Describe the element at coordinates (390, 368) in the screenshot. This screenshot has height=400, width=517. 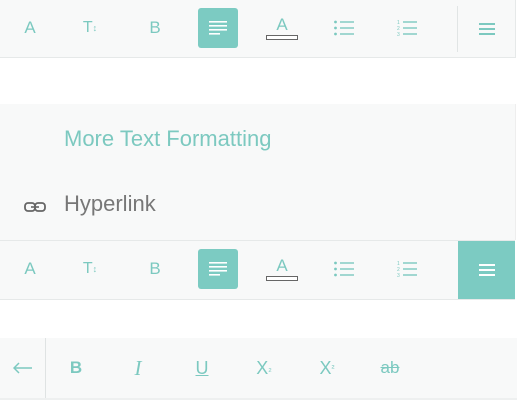
I see `strikethrough-button: ab` at that location.